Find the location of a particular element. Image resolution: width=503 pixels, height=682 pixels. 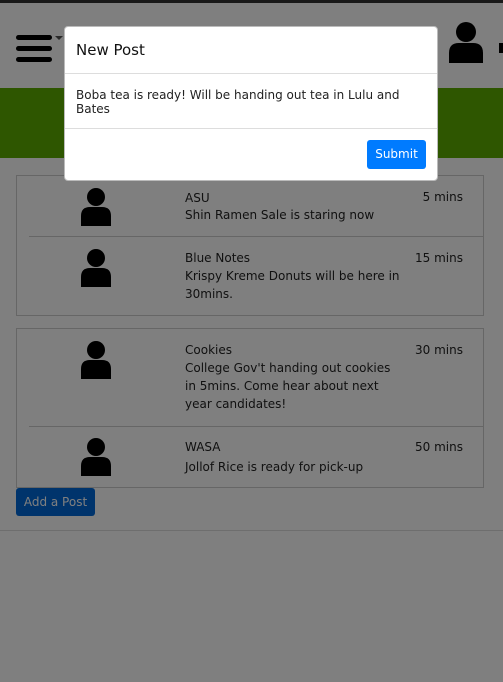

modal-title: New Post is located at coordinates (110, 50).